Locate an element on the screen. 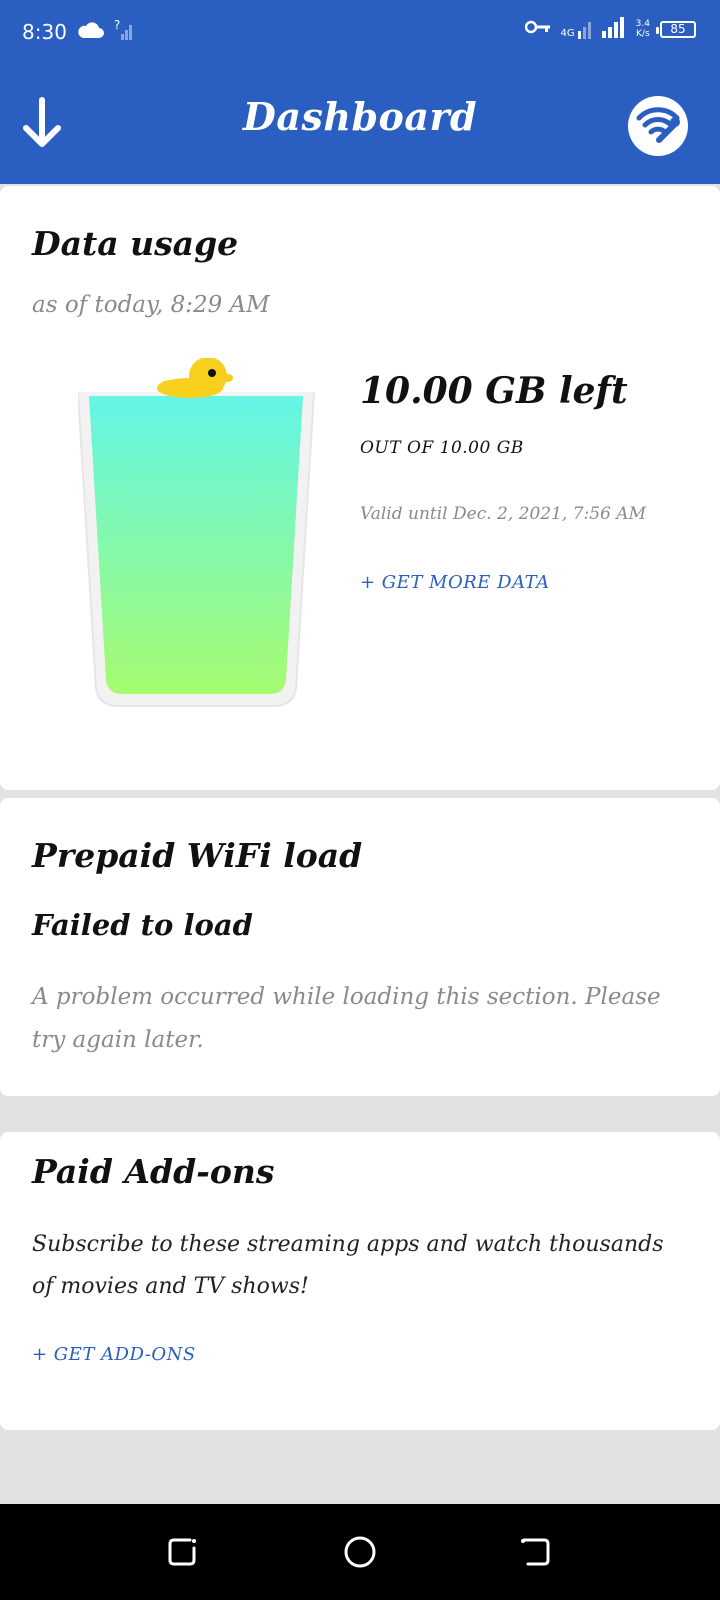 The width and height of the screenshot is (720, 1600). status-left: 8:30 ? is located at coordinates (78, 32).